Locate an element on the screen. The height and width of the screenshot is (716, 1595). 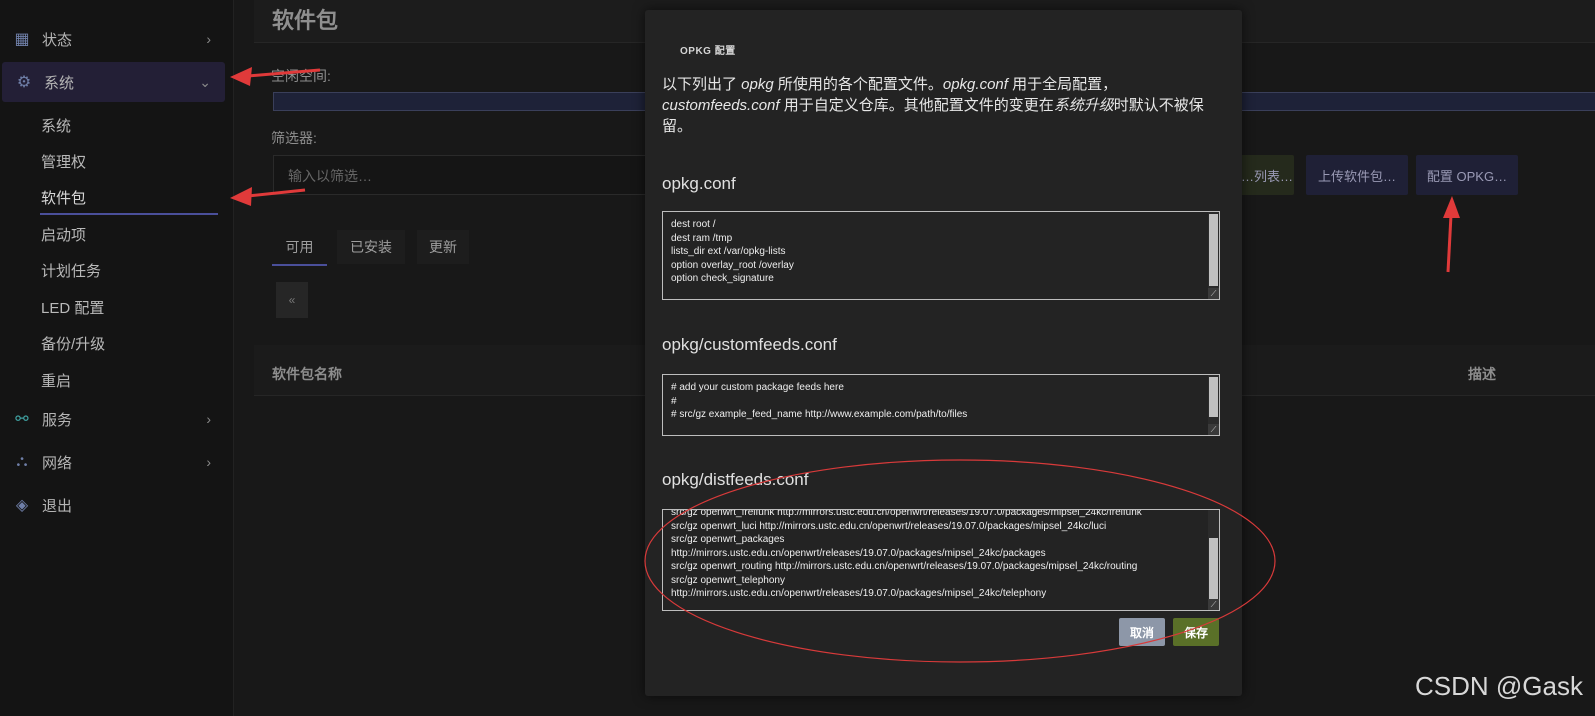
sidebar-item-admin: 管理权 is located at coordinates (63, 161).